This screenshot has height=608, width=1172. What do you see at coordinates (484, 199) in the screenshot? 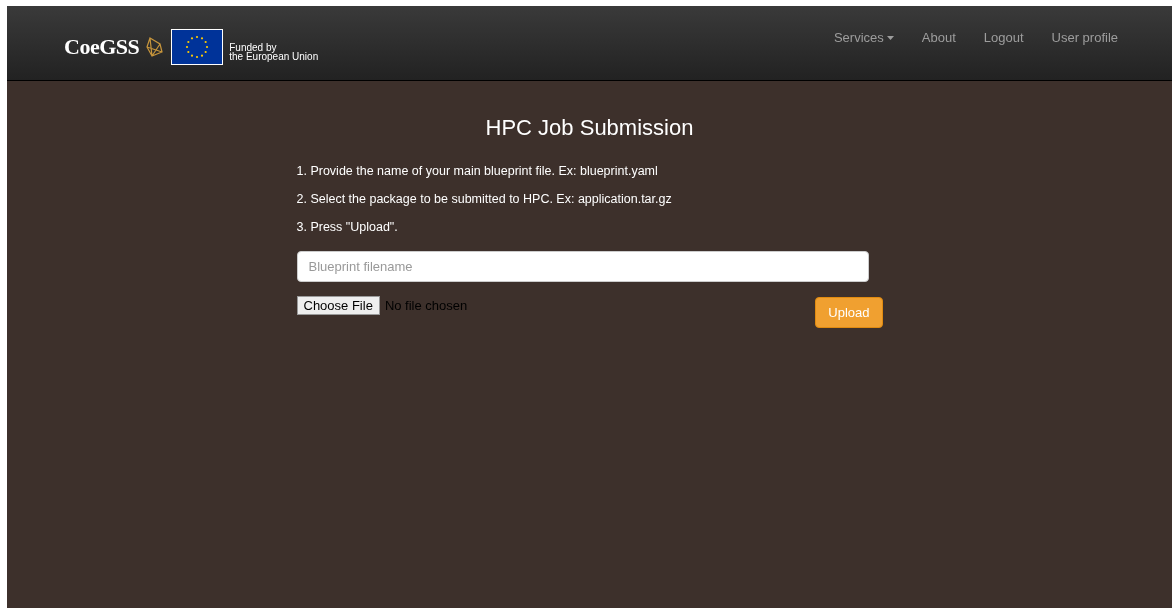
I see `instruction-text: 2. Select the package to be submitted to HPC. Ex: application.tar.gz` at bounding box center [484, 199].